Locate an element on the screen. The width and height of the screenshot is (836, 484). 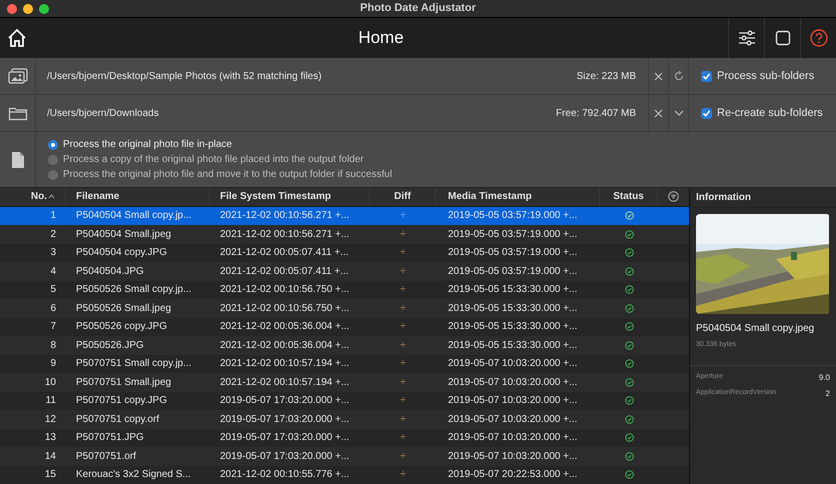
column-header: Filename is located at coordinates (98, 196).